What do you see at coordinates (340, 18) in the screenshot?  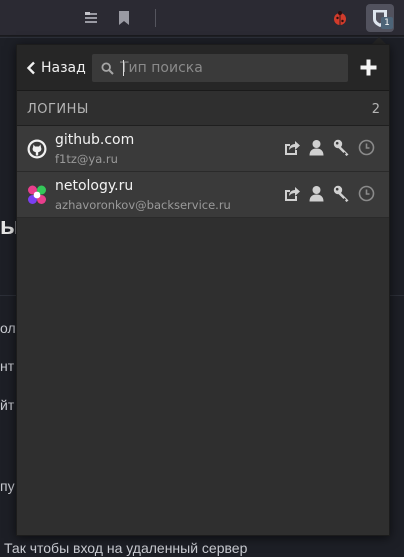 I see `ladybug-extension-icon` at bounding box center [340, 18].